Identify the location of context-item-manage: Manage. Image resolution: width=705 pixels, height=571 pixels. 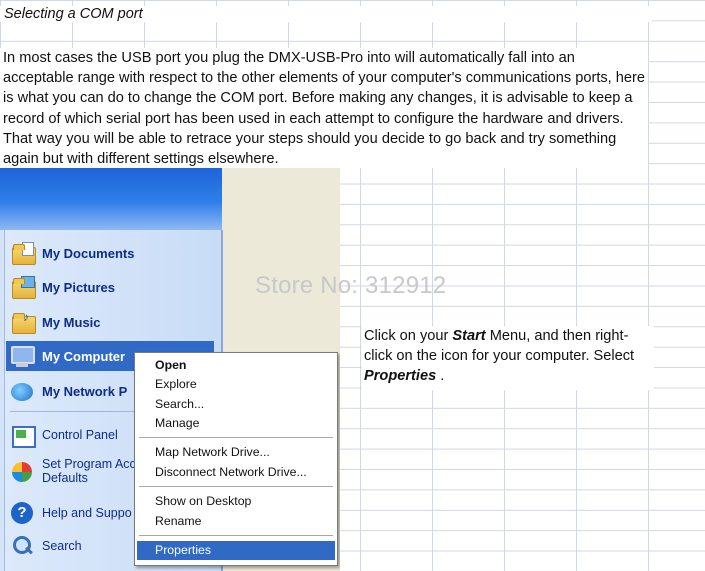
(236, 423).